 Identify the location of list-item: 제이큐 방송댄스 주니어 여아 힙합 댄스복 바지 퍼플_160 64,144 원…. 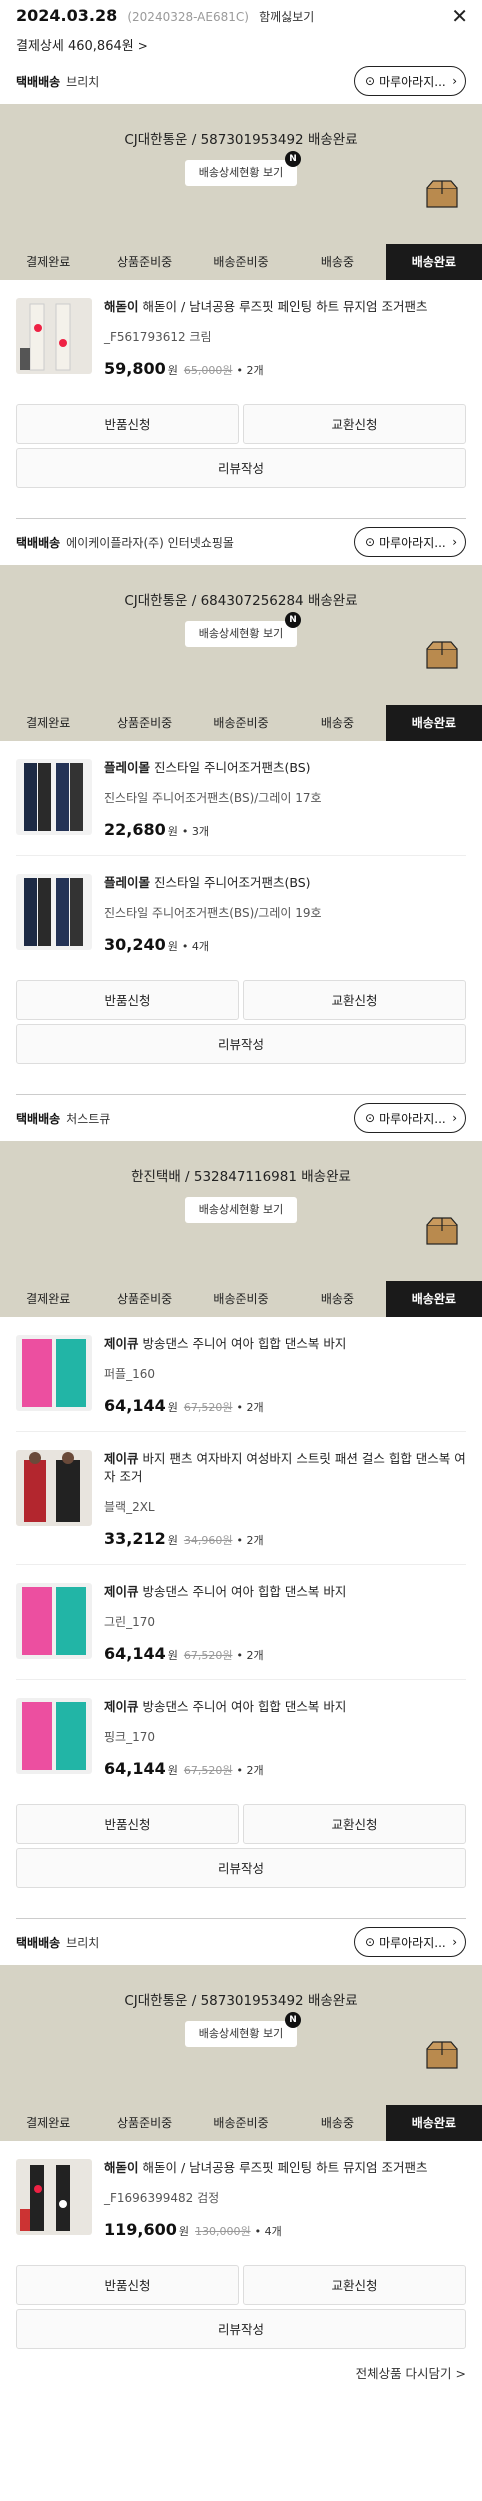
(241, 1374).